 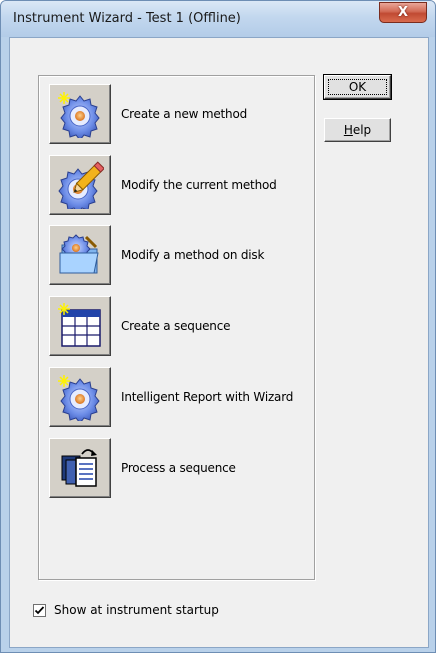 I want to click on process-sequence-label: Process a sequence, so click(x=178, y=468).